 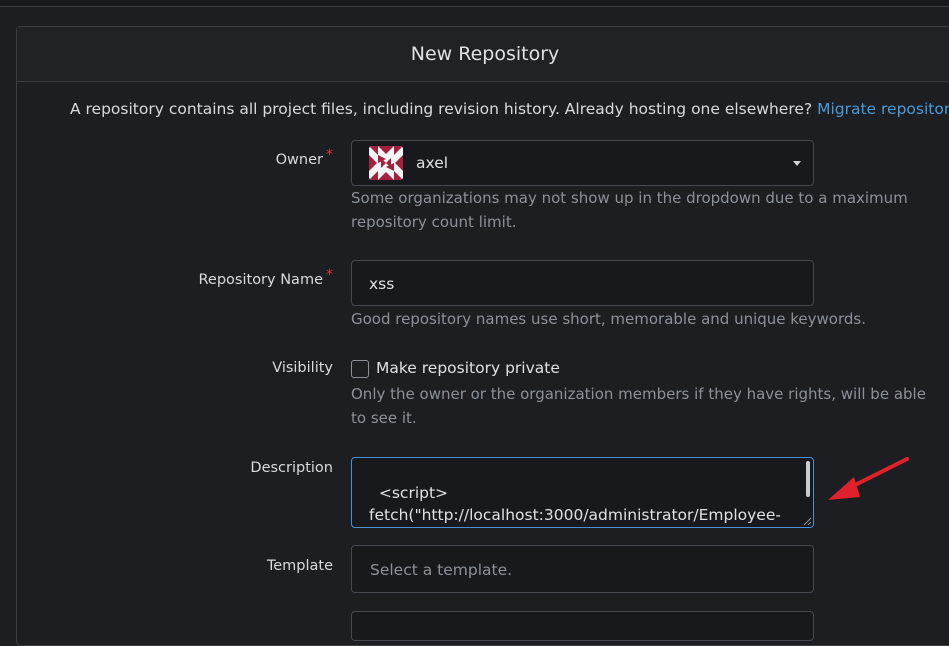 I want to click on resize-grip-icon, so click(x=807, y=521).